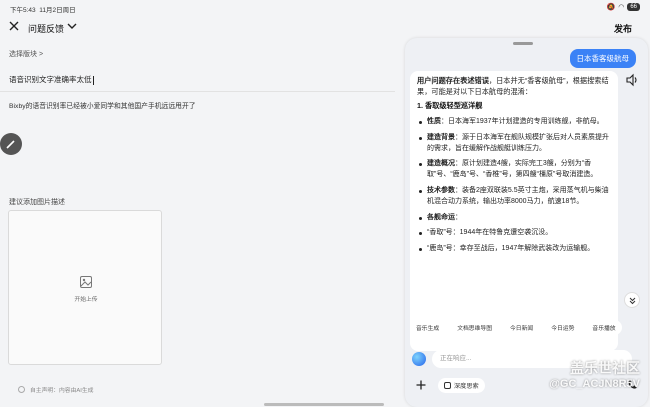 This screenshot has height=407, width=650. Describe the element at coordinates (441, 190) in the screenshot. I see `bullet-label: 技术参数` at that location.